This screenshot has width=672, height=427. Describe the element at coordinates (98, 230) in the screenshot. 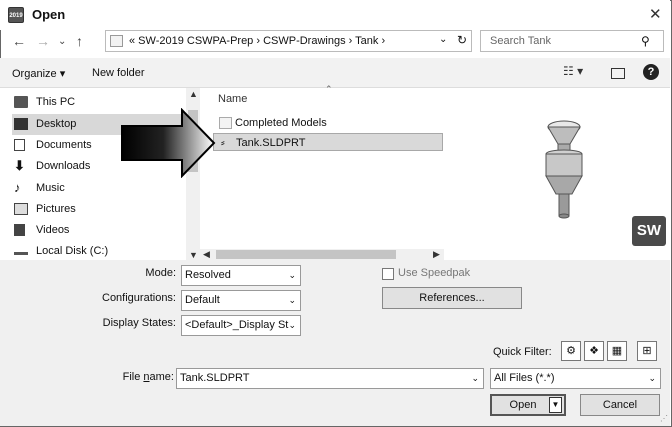

I see `sidebar-item-videos: Videos` at that location.